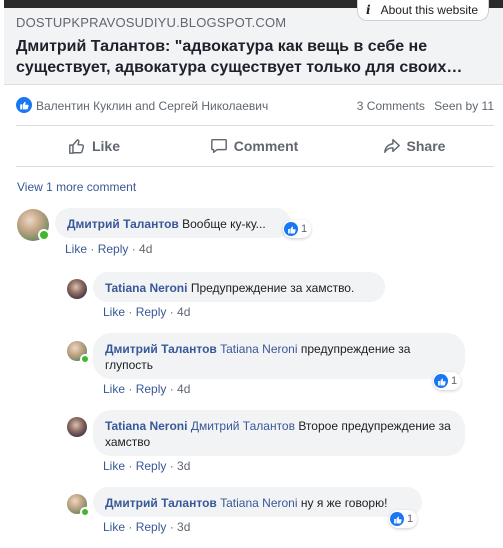  Describe the element at coordinates (464, 106) in the screenshot. I see `seen-count: Seen by 11` at that location.